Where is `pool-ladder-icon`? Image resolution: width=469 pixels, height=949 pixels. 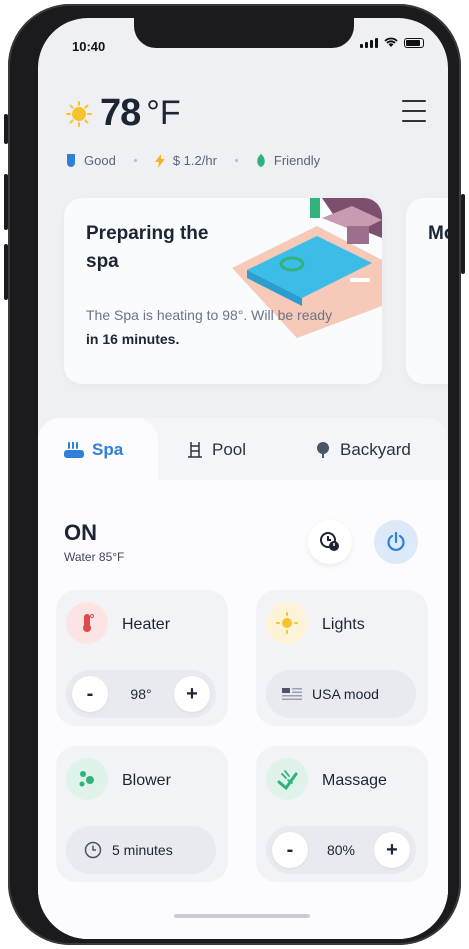
pool-ladder-icon is located at coordinates (195, 450).